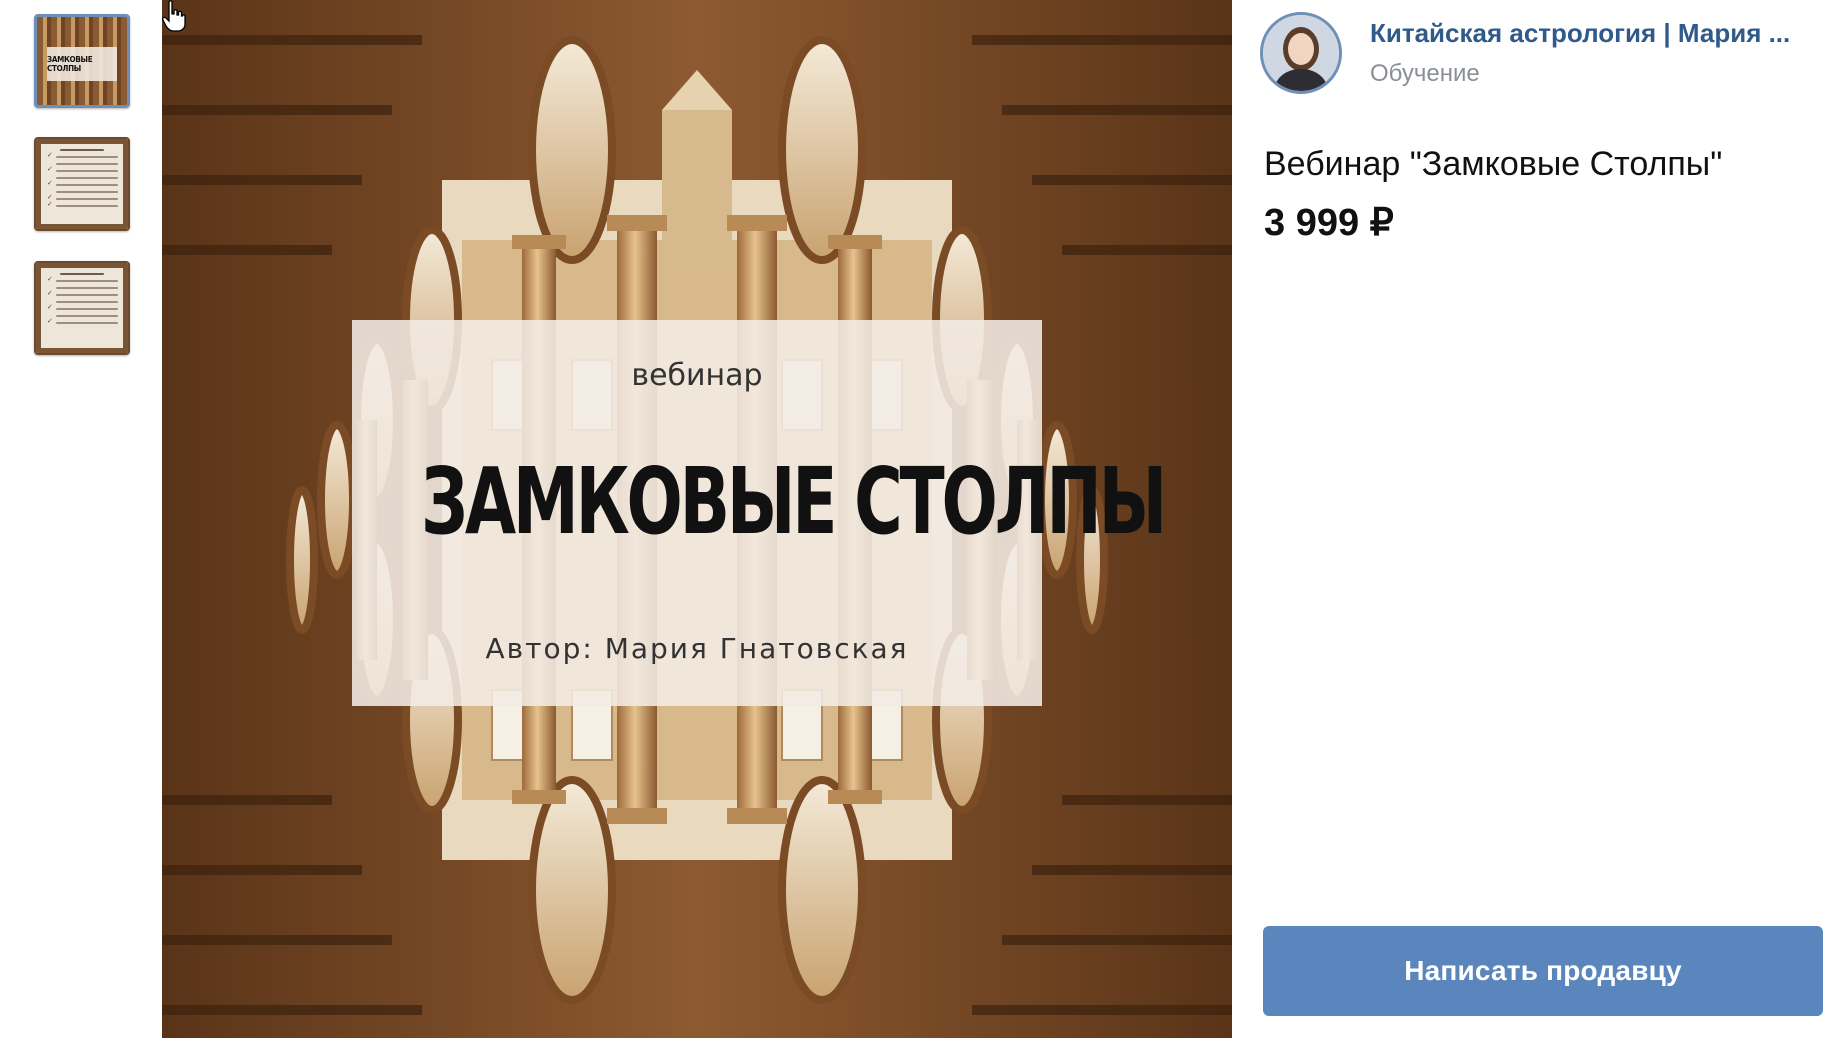  I want to click on product-price: 3 999 ₽, so click(1329, 223).